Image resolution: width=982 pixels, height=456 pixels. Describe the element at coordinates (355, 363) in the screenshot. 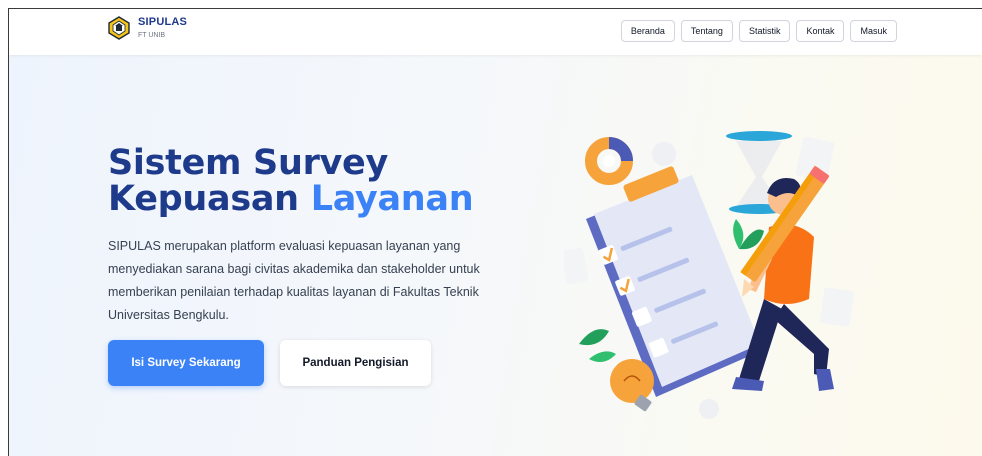

I see `guide-button: Panduan Pengisian` at that location.